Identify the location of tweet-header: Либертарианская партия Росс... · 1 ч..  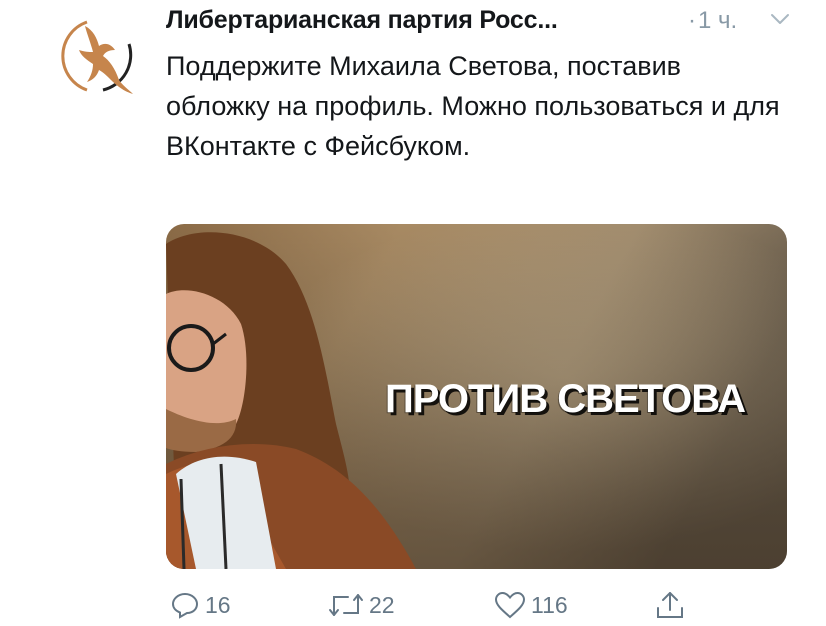
(486, 22).